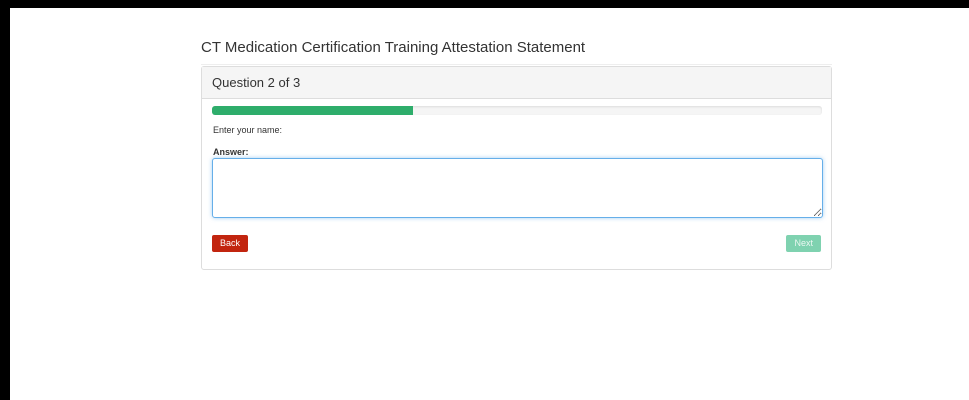 This screenshot has height=400, width=969. What do you see at coordinates (231, 152) in the screenshot?
I see `answer-label: Answer:` at bounding box center [231, 152].